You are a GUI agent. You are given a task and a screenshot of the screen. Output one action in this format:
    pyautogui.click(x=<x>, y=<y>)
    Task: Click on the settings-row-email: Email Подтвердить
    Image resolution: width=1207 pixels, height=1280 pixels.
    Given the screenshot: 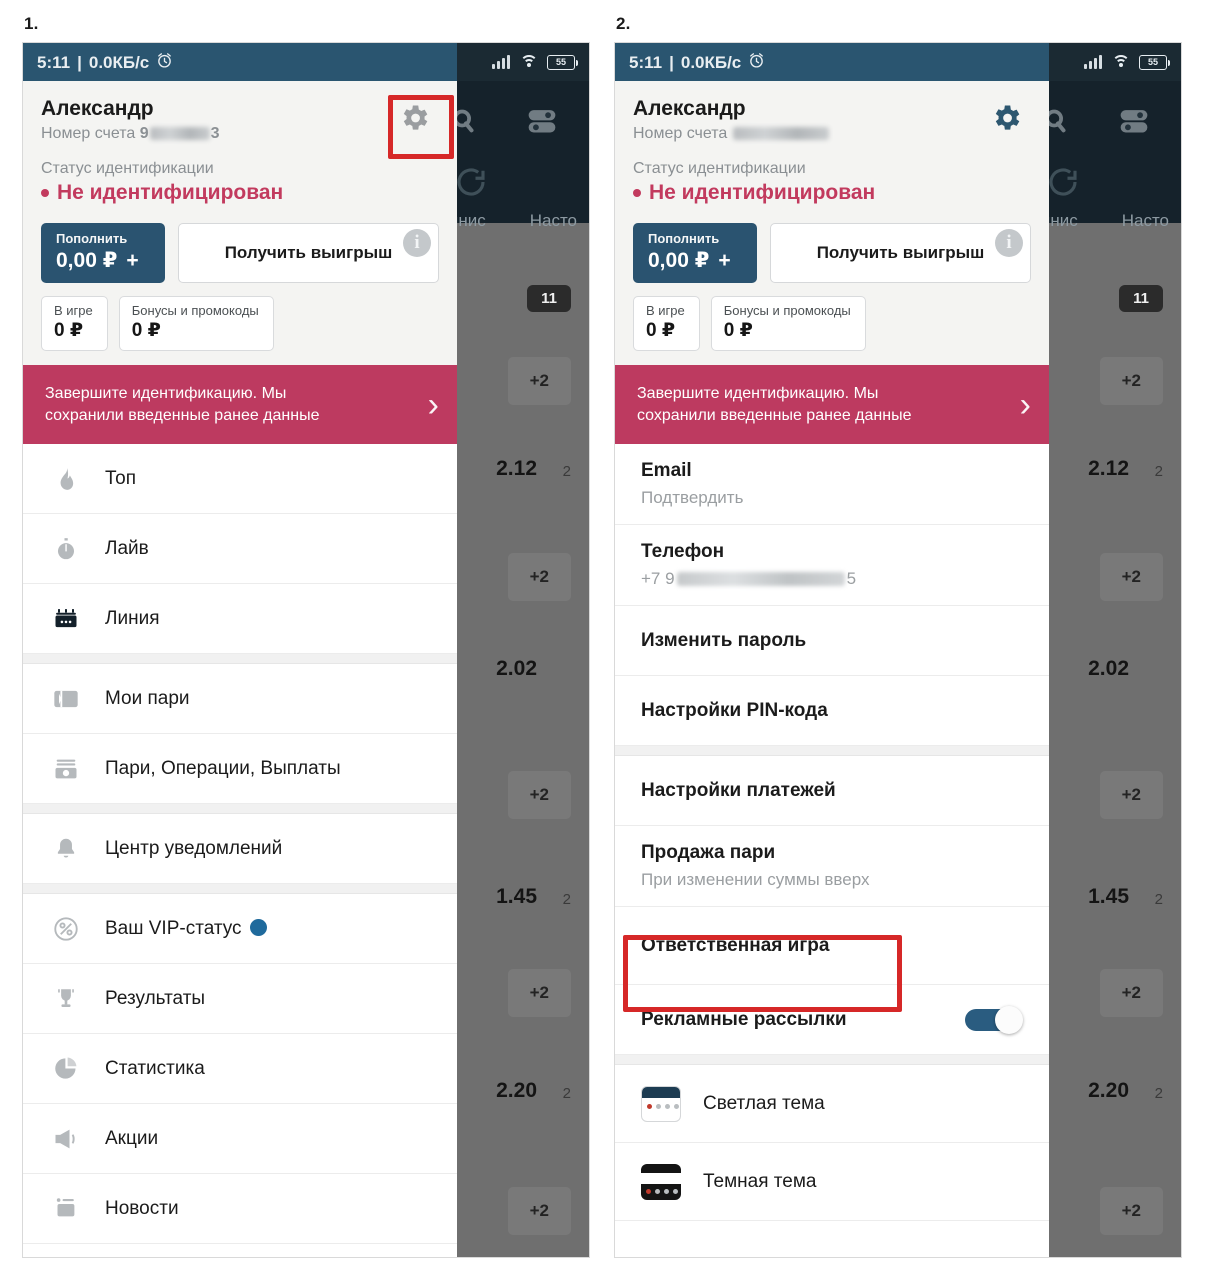 What is the action you would take?
    pyautogui.click(x=832, y=485)
    